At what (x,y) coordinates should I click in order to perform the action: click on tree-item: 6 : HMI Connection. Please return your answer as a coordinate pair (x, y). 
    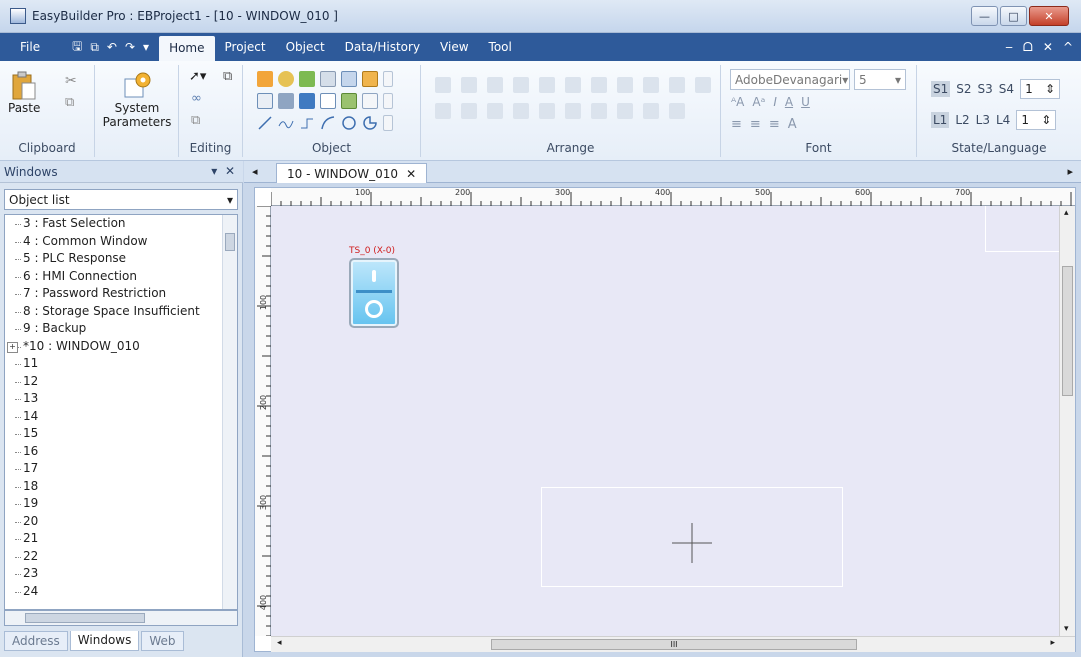
    Looking at the image, I should click on (121, 277).